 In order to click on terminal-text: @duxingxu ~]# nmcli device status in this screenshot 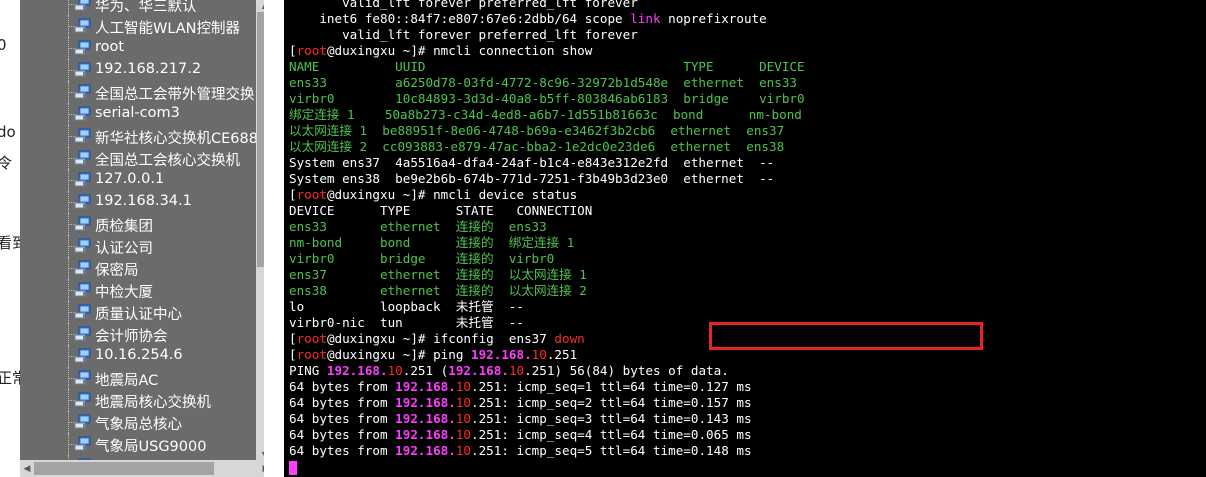, I will do `click(452, 194)`.